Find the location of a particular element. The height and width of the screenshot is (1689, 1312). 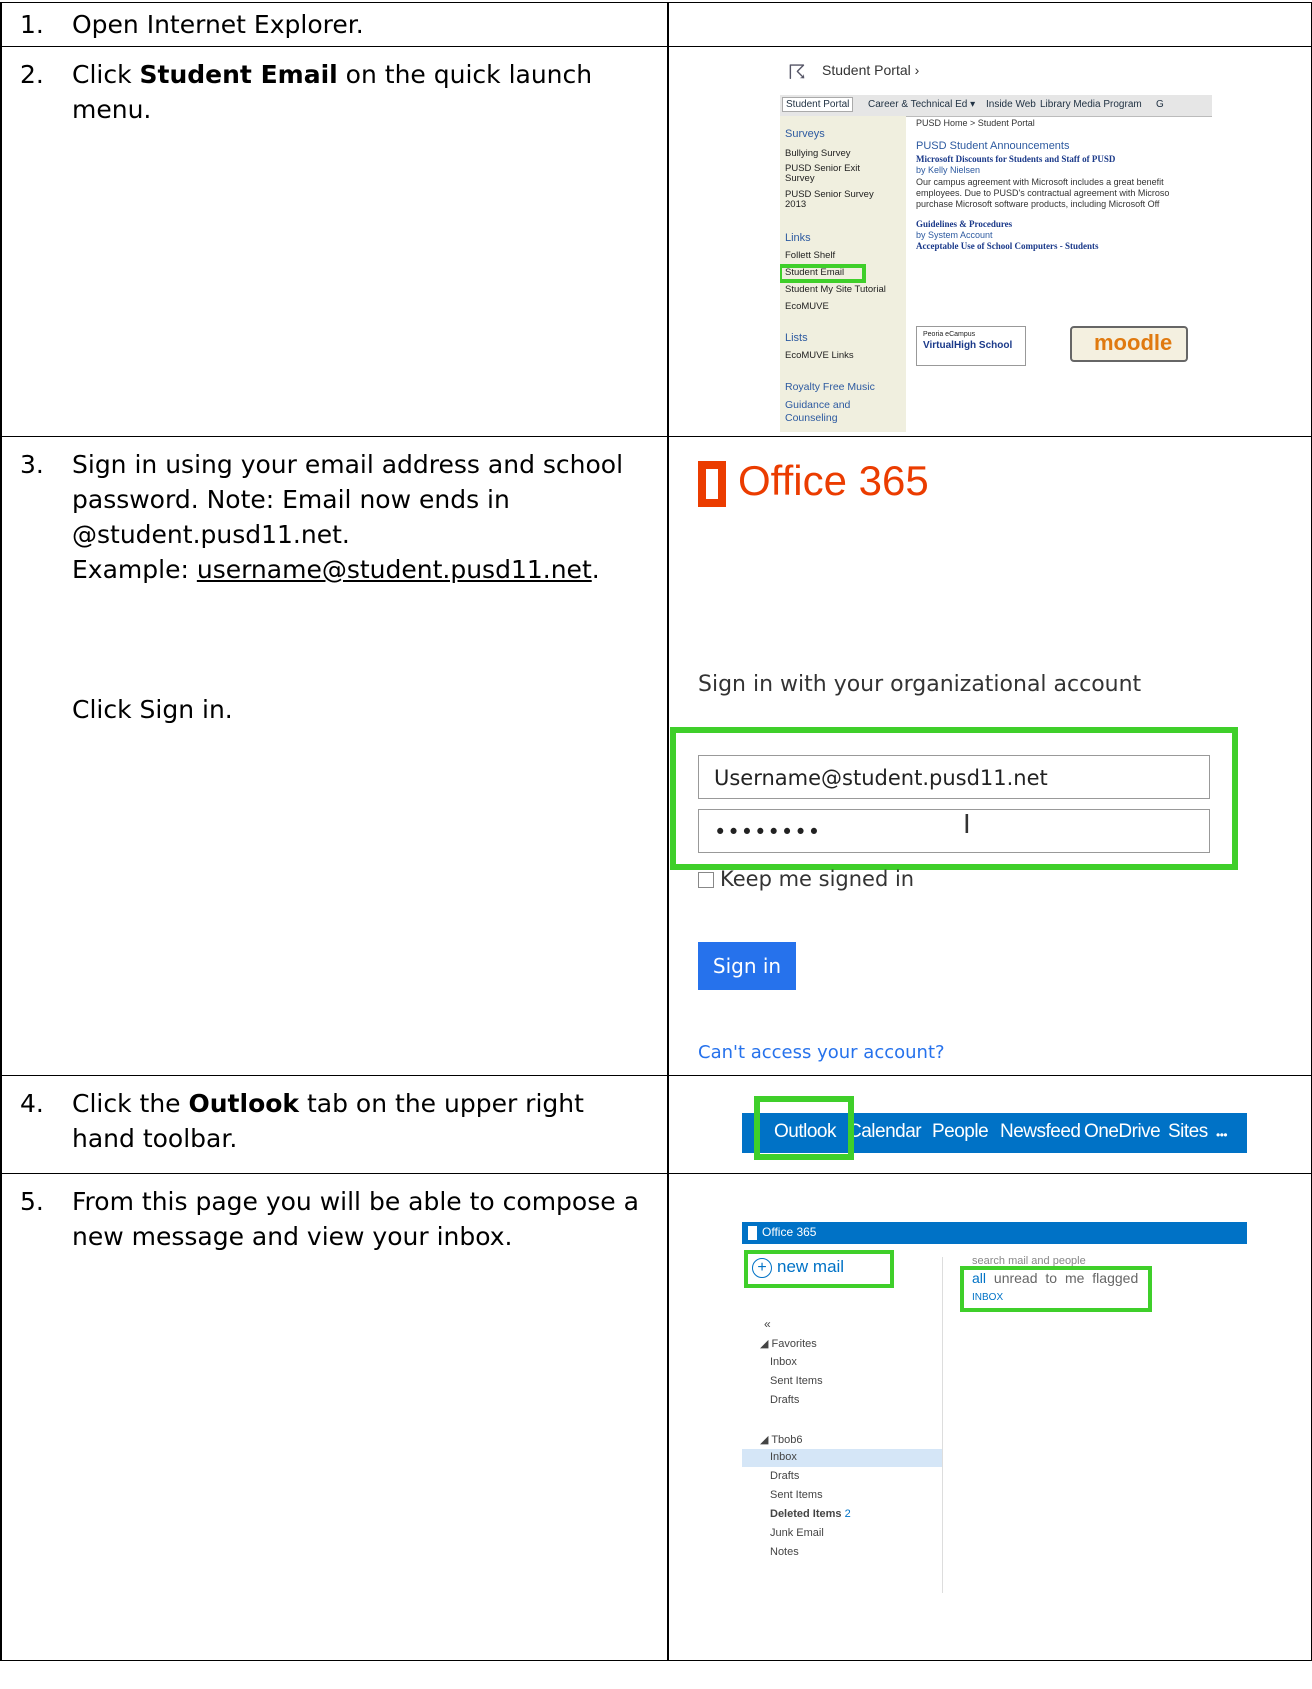

account-header: ◢ Tbob6 is located at coordinates (781, 1439).